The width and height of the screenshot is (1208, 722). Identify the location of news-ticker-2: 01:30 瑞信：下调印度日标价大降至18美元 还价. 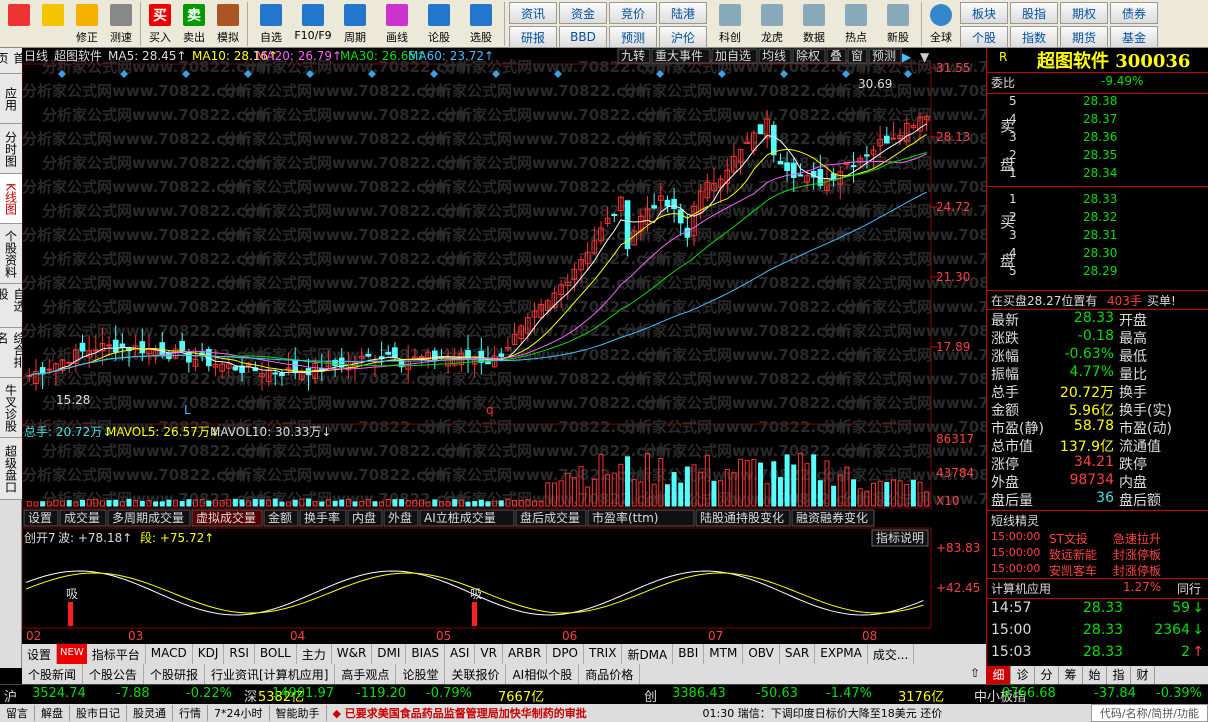
(829, 713).